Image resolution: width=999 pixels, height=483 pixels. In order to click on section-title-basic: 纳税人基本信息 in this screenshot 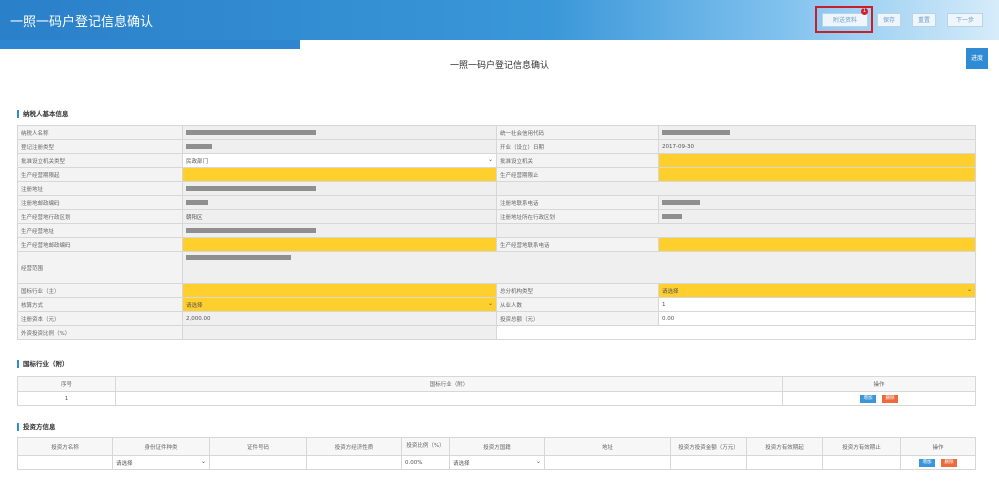, I will do `click(43, 114)`.